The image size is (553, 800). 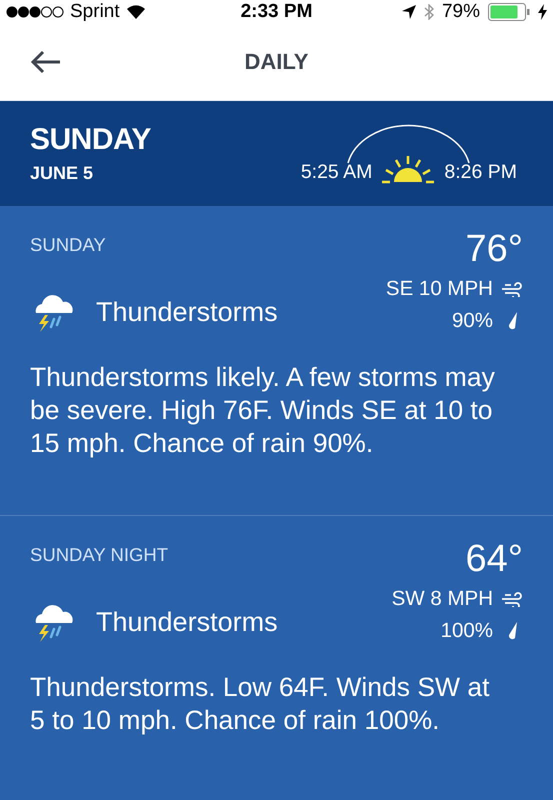 What do you see at coordinates (542, 12) in the screenshot?
I see `charging-icon` at bounding box center [542, 12].